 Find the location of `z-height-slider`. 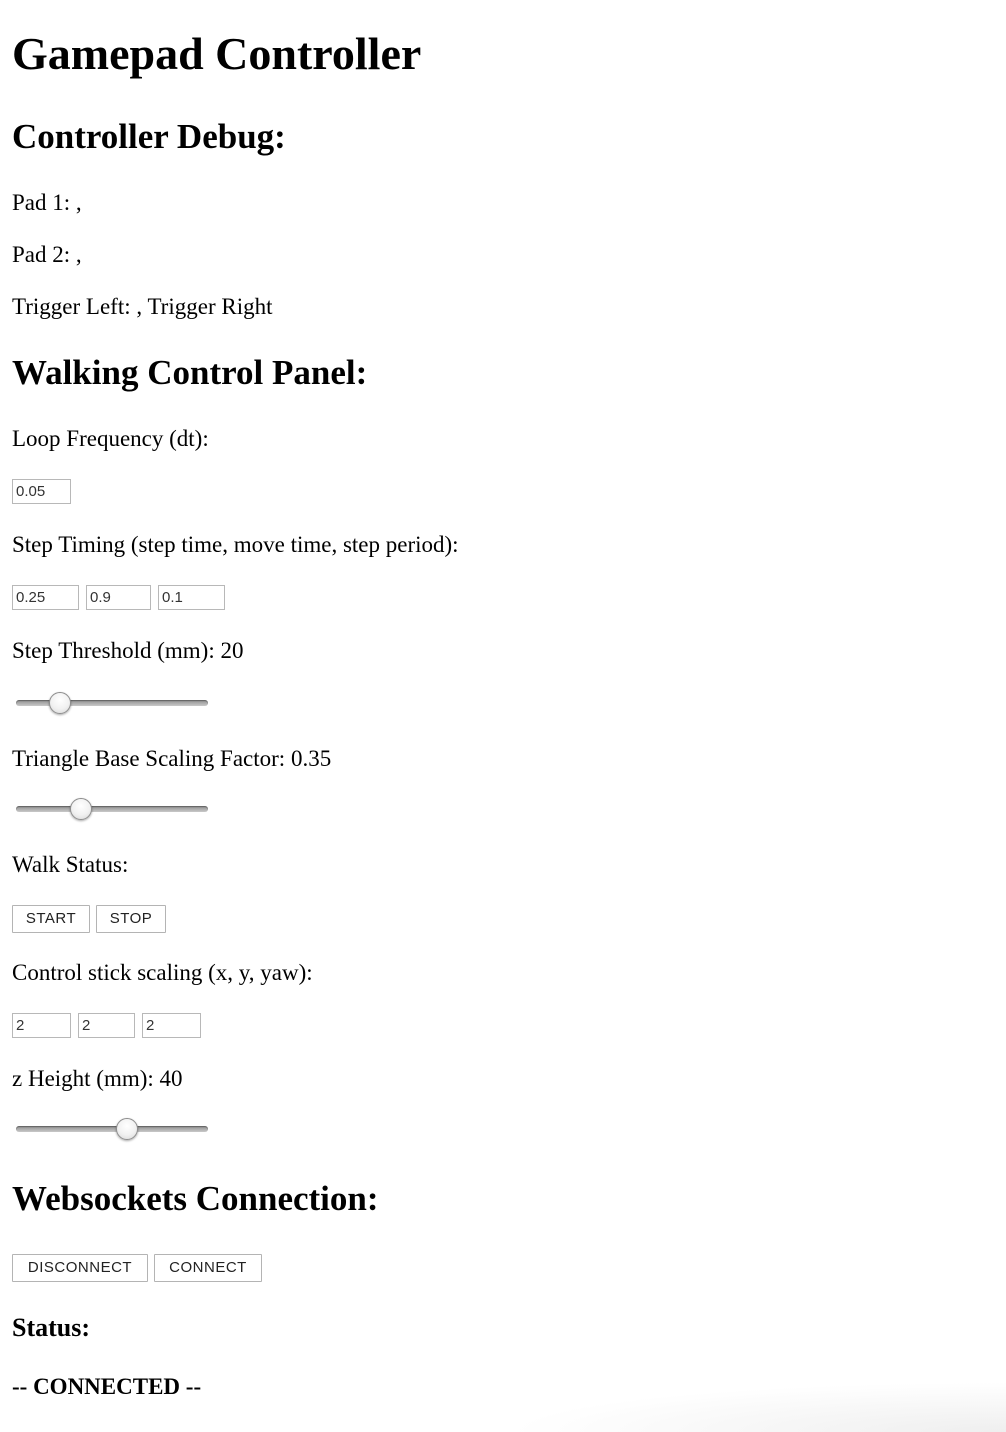

z-height-slider is located at coordinates (112, 1129).